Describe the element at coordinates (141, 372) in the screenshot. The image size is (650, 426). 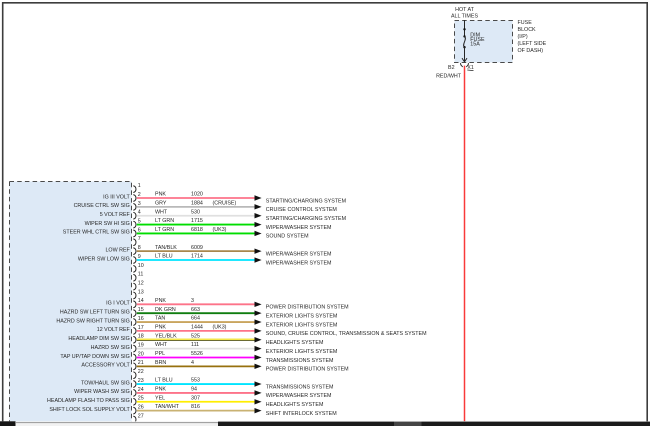
I see `svg-text: 22` at that location.